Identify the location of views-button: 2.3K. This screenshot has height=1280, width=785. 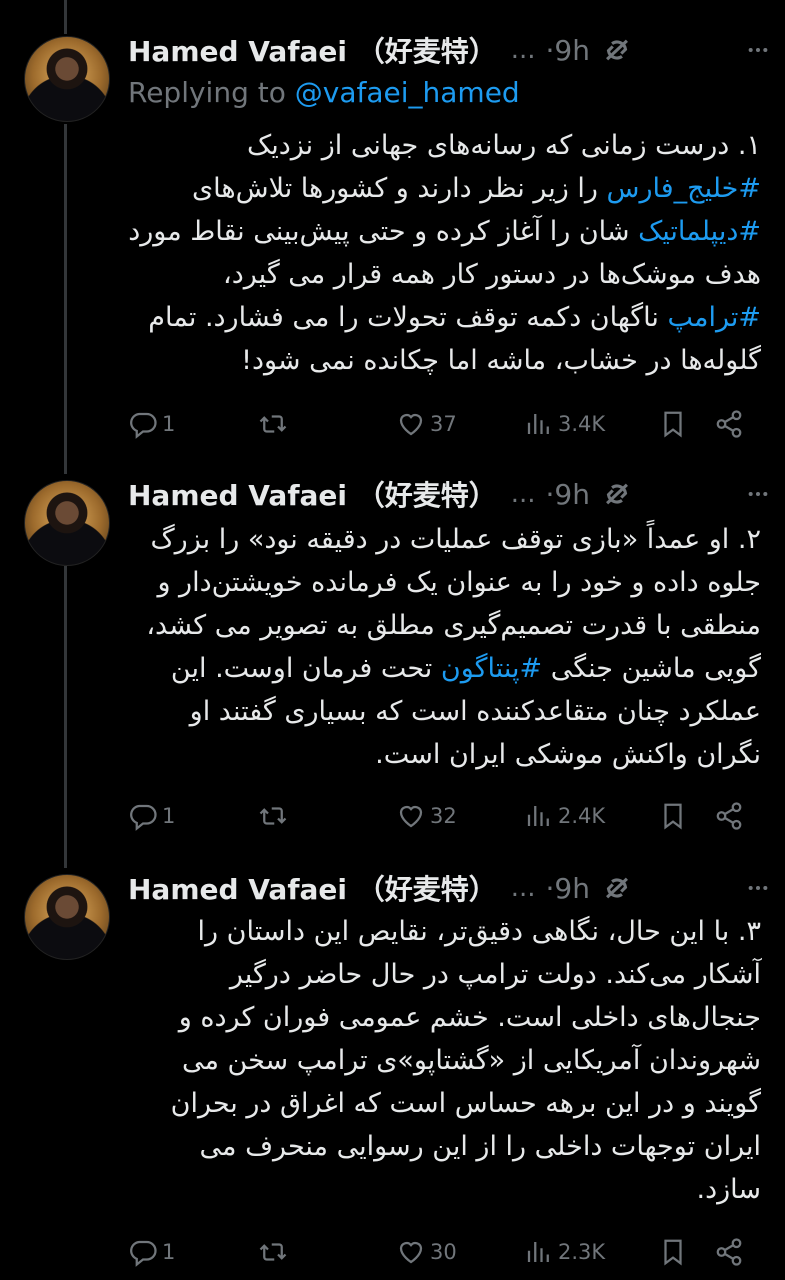
(564, 1252).